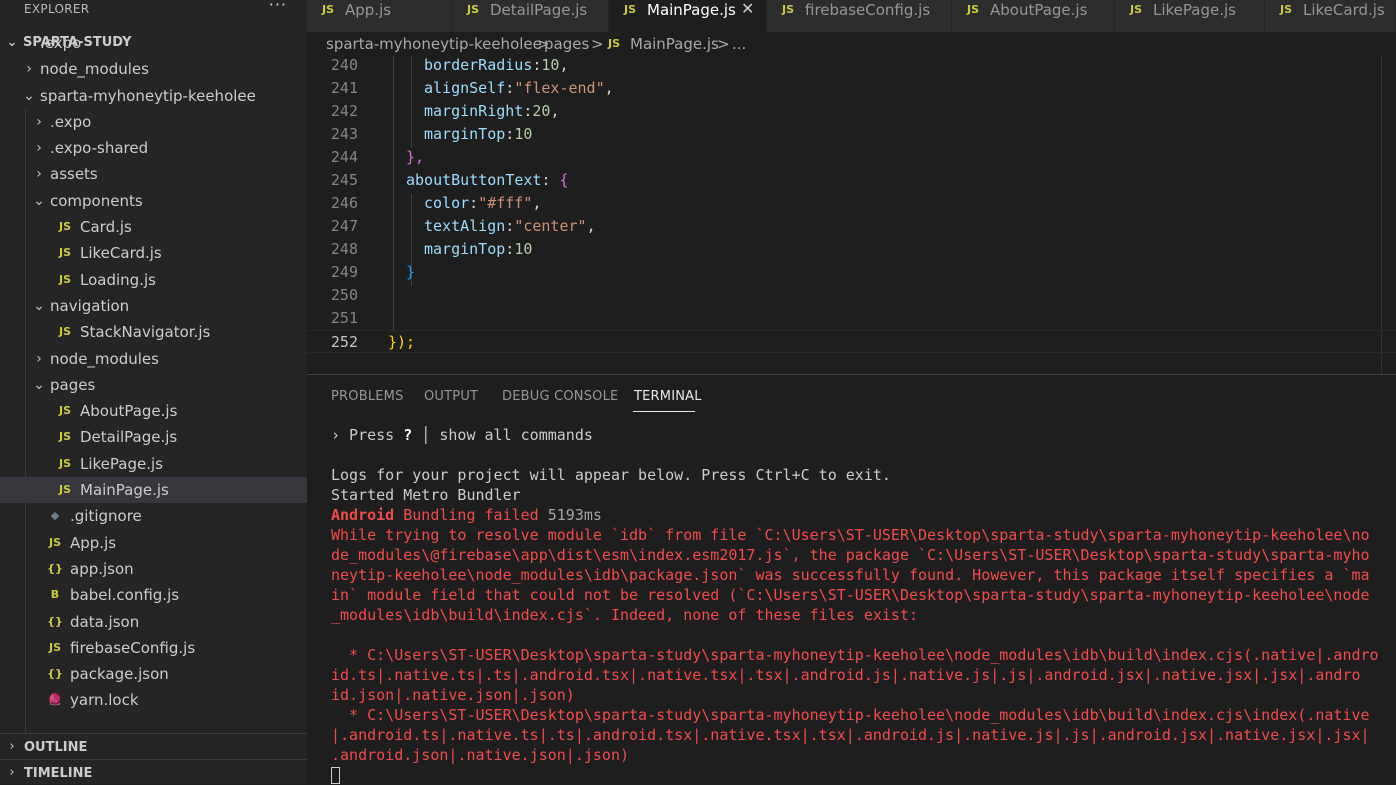 The width and height of the screenshot is (1396, 785). What do you see at coordinates (747, 9) in the screenshot?
I see `close-icon: ✕` at bounding box center [747, 9].